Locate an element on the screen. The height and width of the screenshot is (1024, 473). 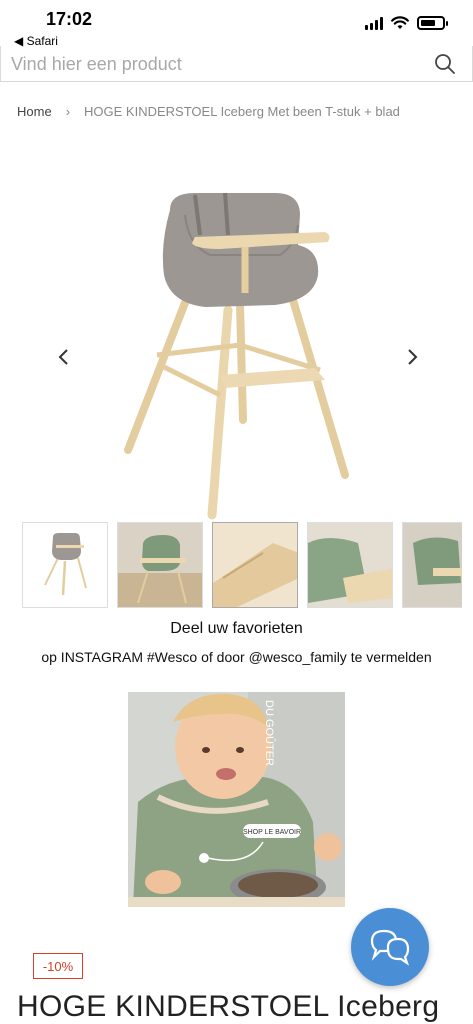
thumbnail-strip is located at coordinates (242, 565).